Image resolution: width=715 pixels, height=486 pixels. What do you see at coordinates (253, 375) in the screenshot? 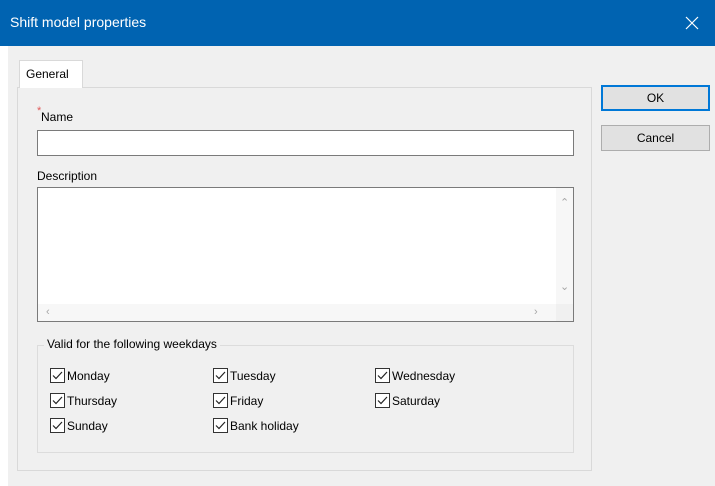
I see `checkbox-label: Tuesday` at bounding box center [253, 375].